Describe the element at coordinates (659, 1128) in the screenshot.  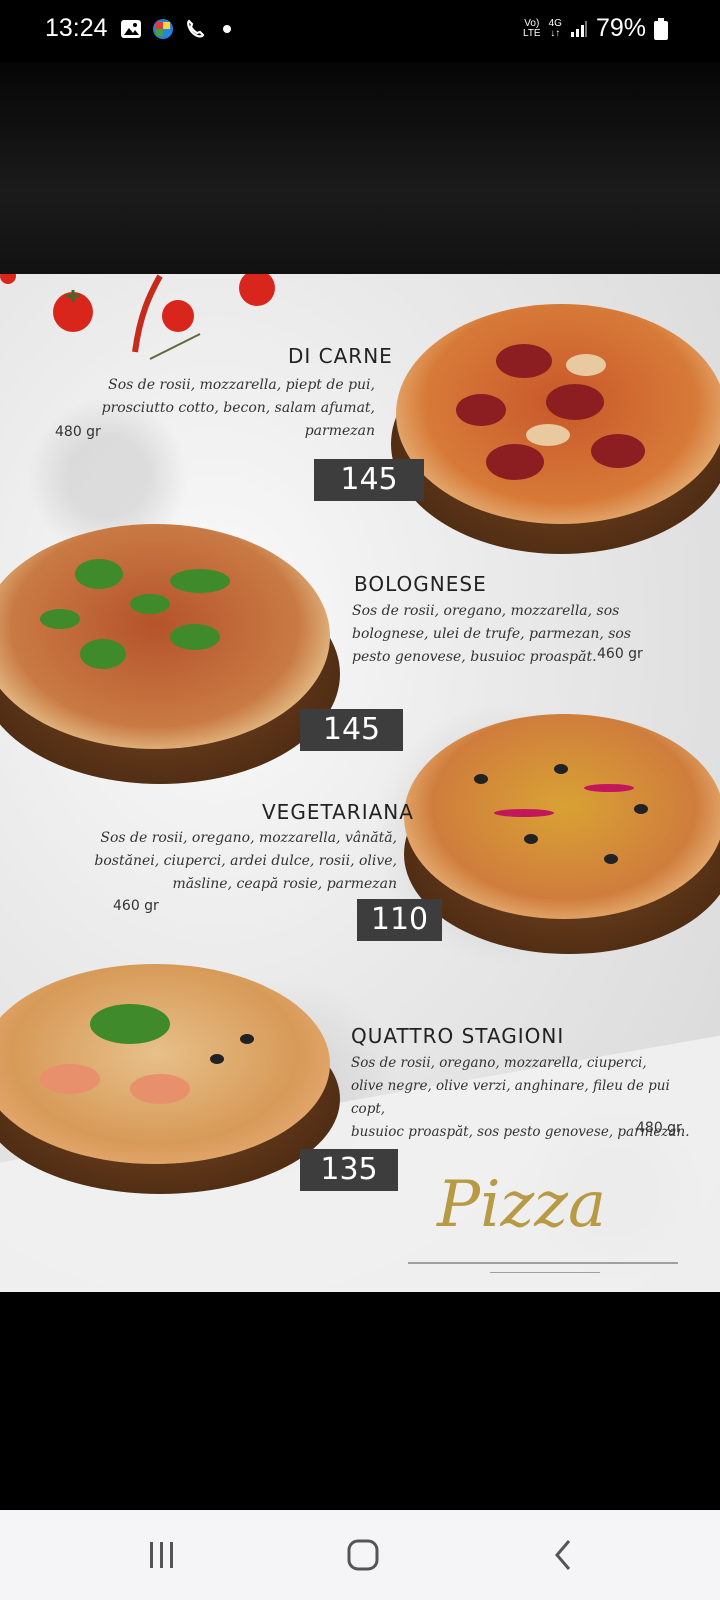
I see `pizza-weight-quattro-stagioni: 480 gr` at that location.